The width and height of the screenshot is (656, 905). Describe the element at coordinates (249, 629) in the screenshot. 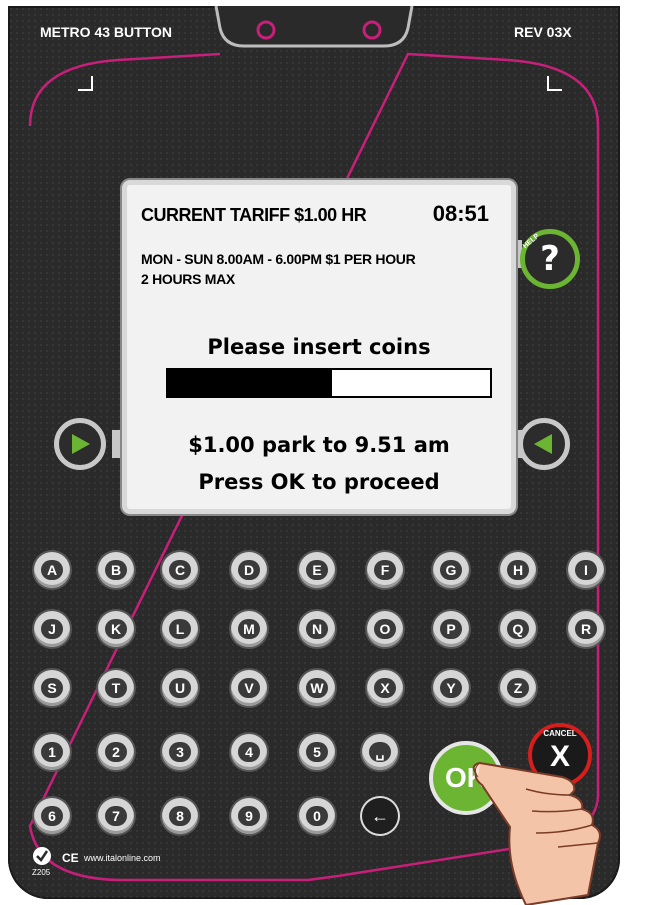

I see `key-M: M` at that location.